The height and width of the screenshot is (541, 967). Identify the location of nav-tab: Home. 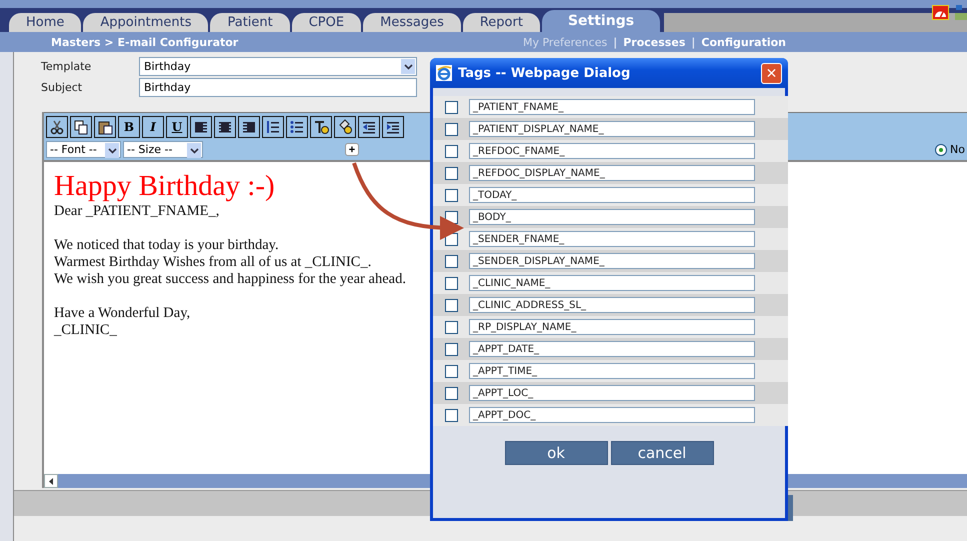
(45, 22).